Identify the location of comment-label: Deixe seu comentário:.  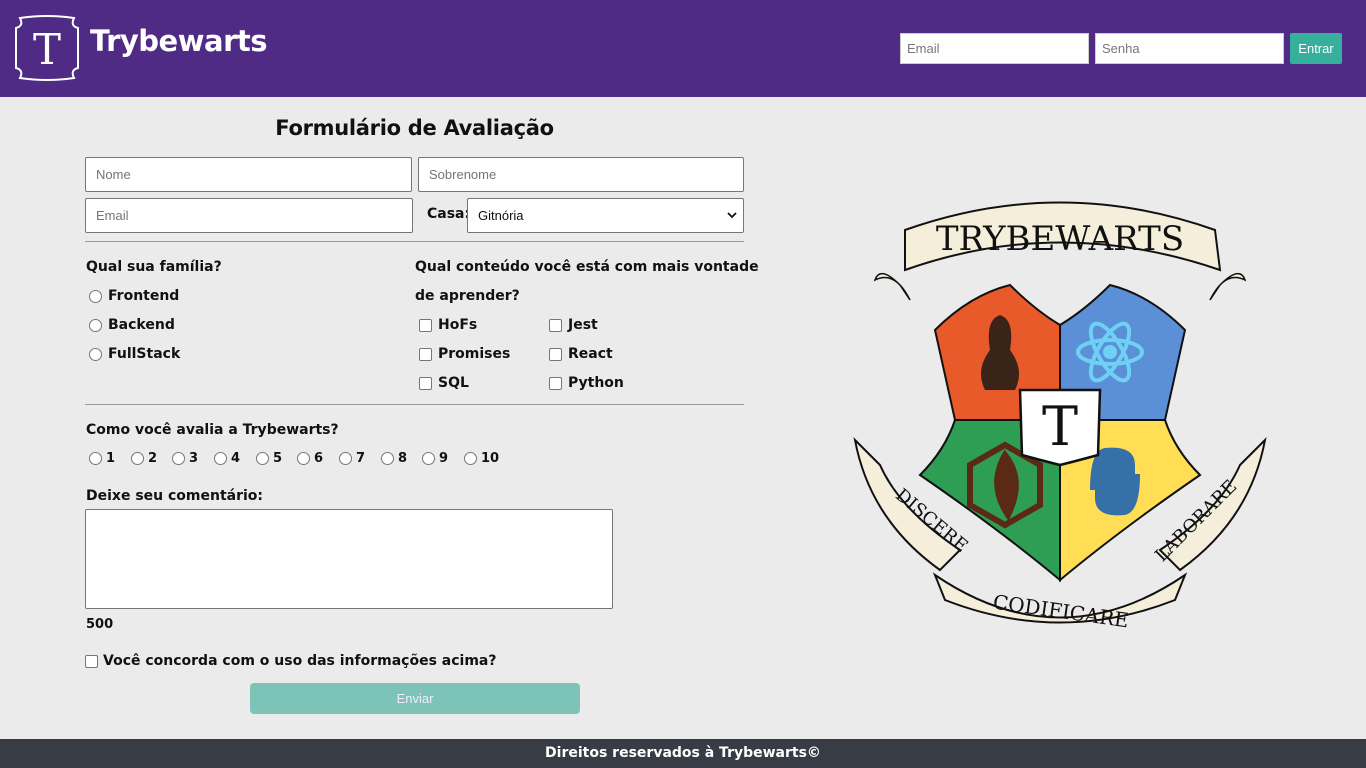
(175, 496).